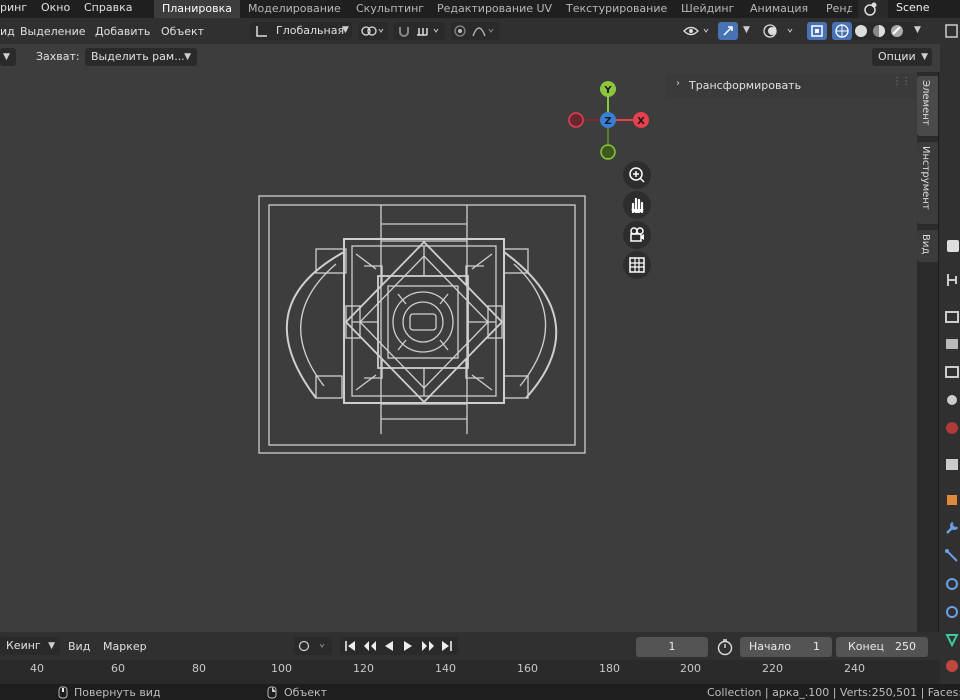  I want to click on chevron-down-icon: ▼, so click(187, 57).